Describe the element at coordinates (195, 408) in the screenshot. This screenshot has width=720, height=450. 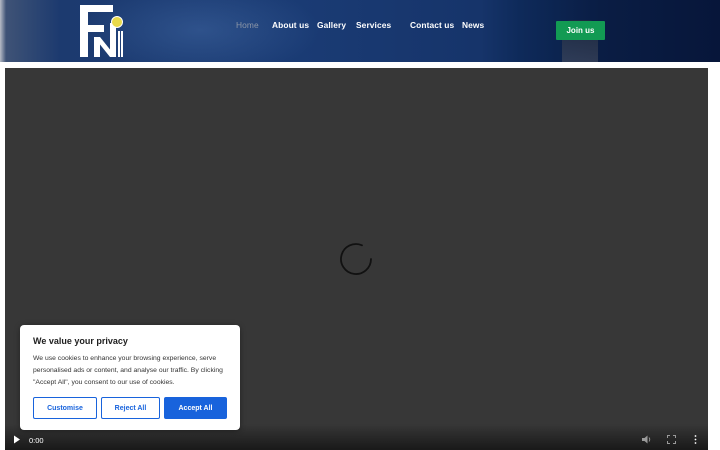
I see `accept-all-button: Accept All` at that location.